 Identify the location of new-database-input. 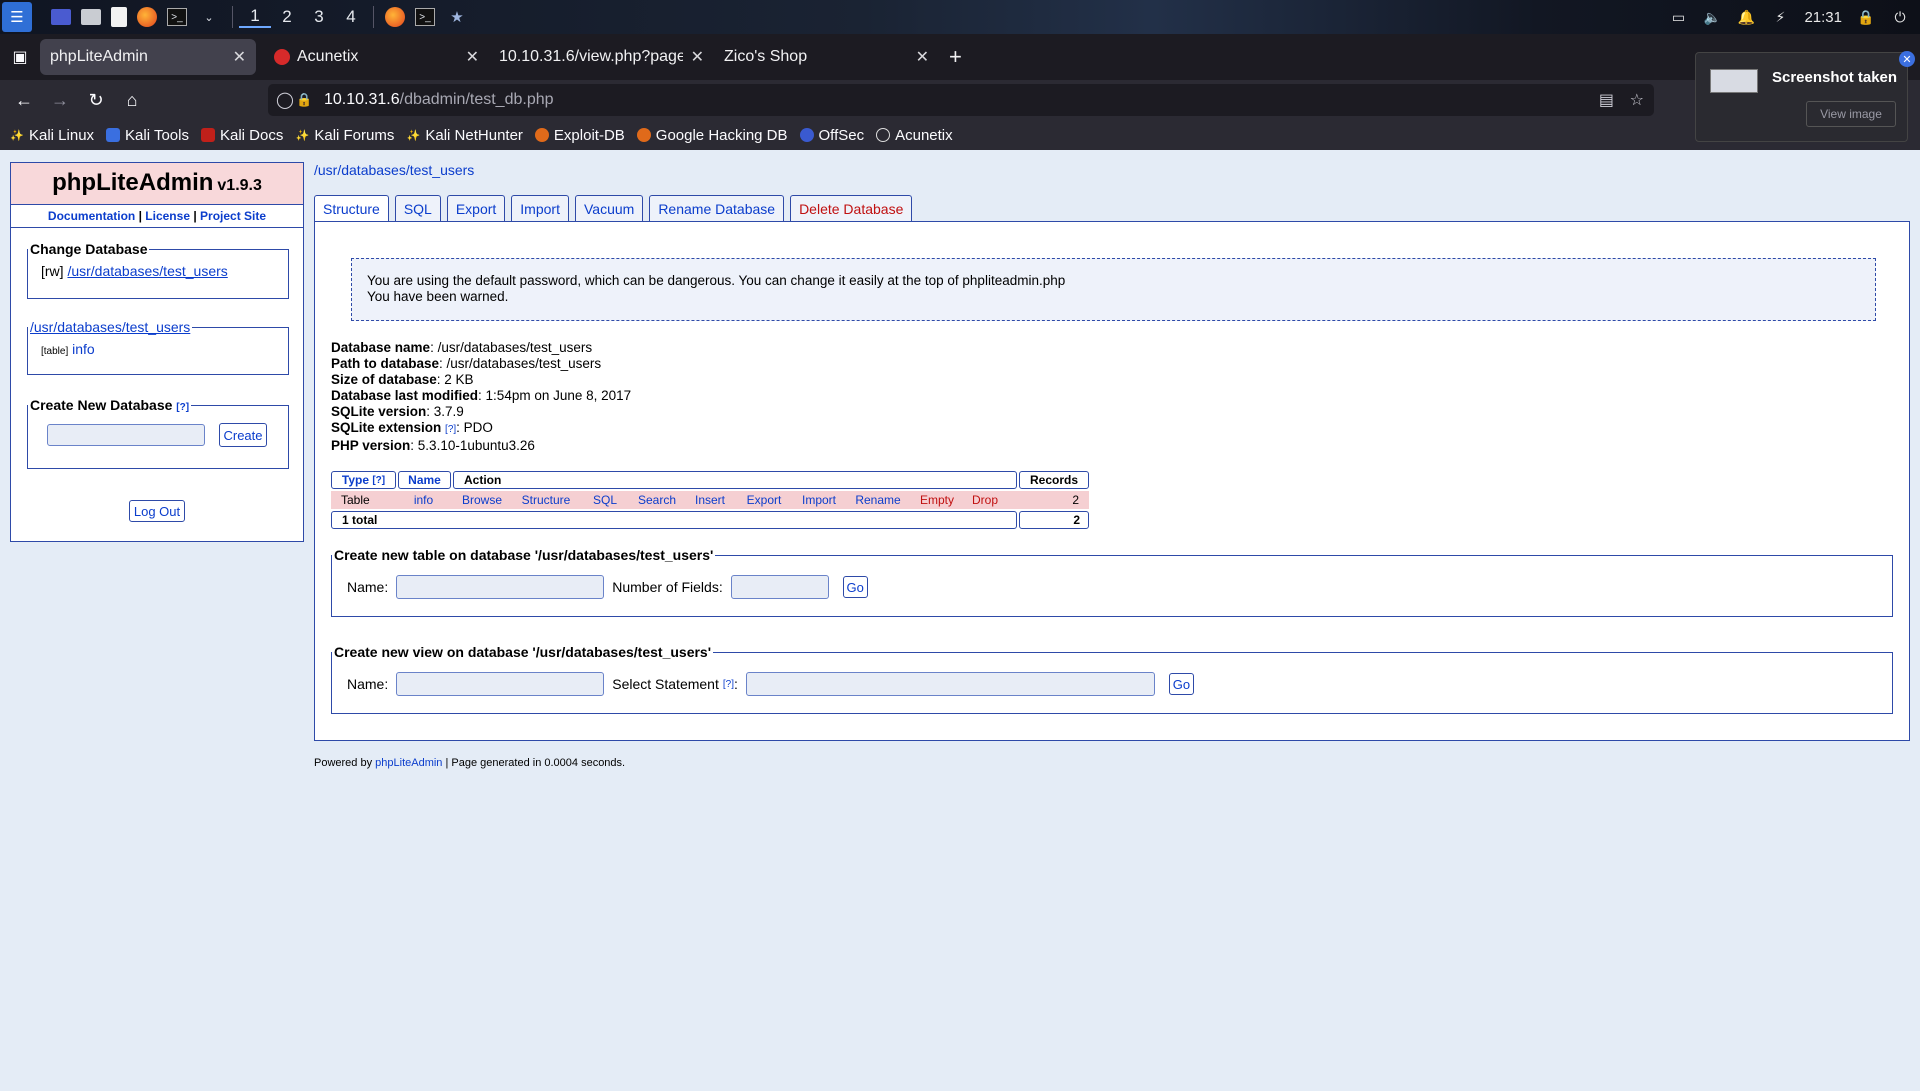
(126, 435).